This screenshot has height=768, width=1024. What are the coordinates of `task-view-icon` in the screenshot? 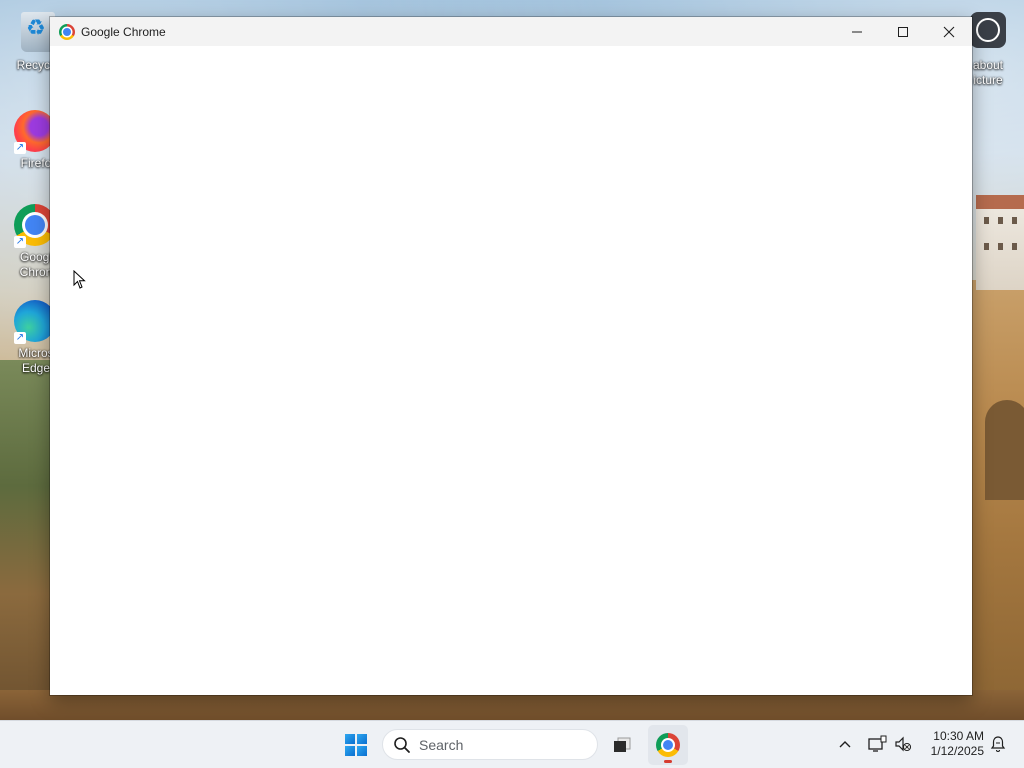 It's located at (622, 744).